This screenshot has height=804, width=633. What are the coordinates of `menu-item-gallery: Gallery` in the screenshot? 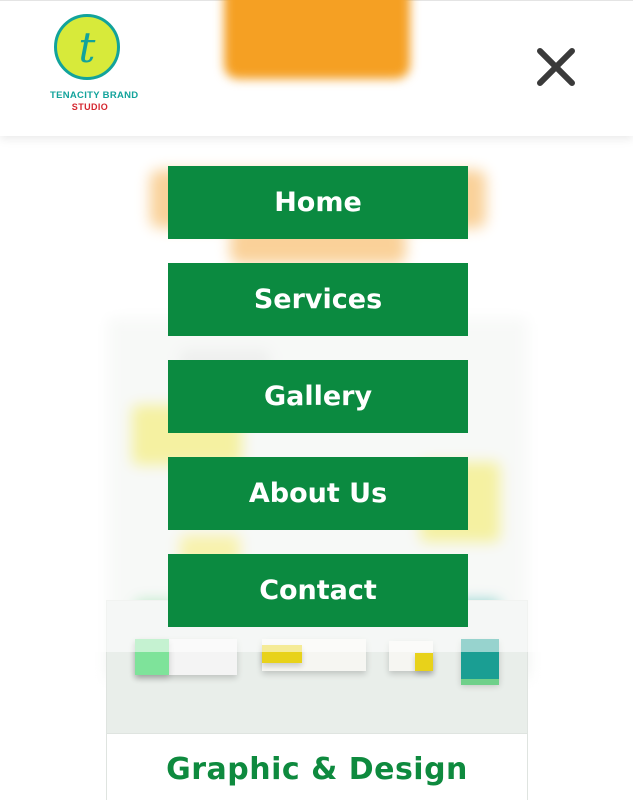 It's located at (318, 396).